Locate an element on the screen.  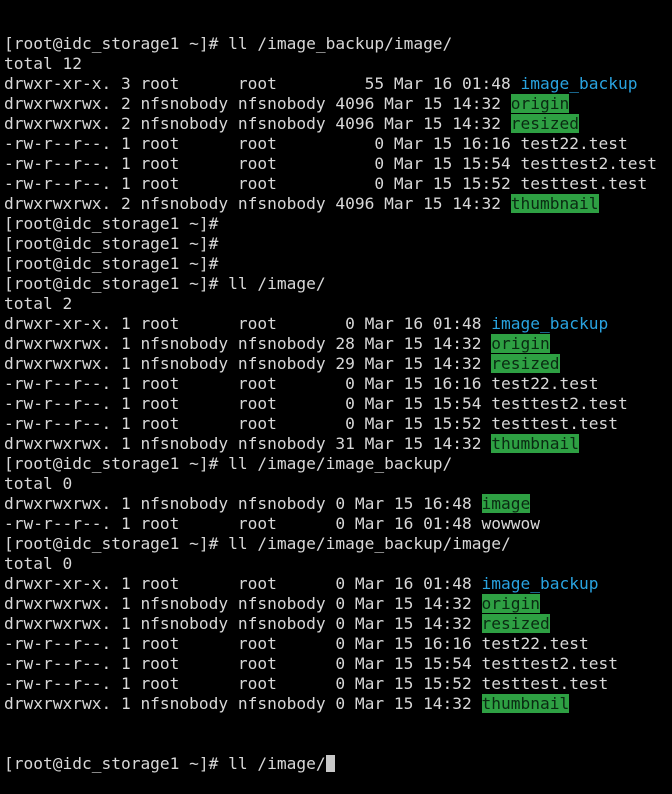
listing-details: drwxr-xr-x. 3 root root 55 Mar 16 01:48 is located at coordinates (262, 83).